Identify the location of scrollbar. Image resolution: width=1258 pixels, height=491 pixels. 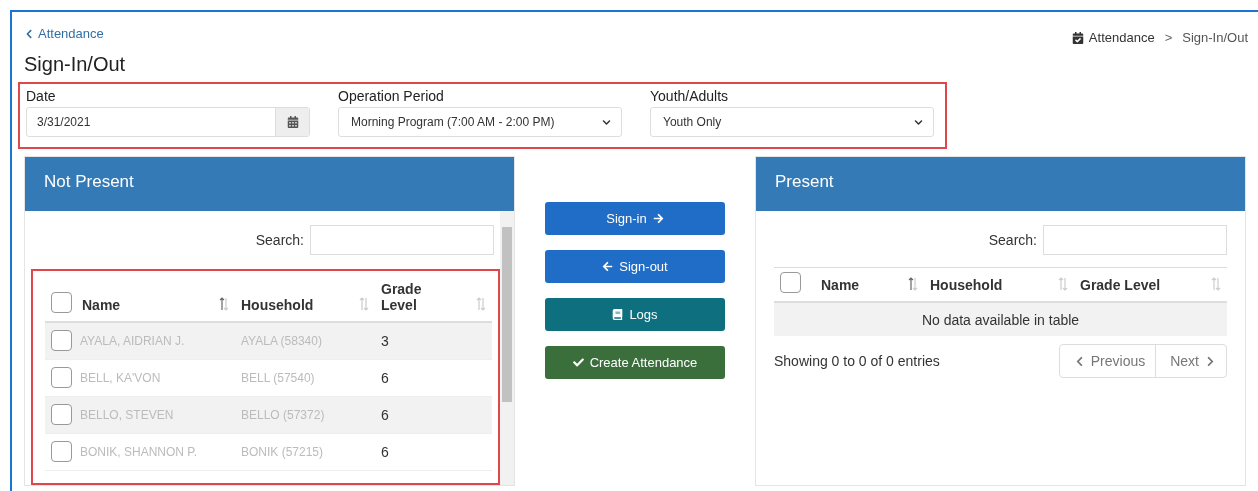
(507, 348).